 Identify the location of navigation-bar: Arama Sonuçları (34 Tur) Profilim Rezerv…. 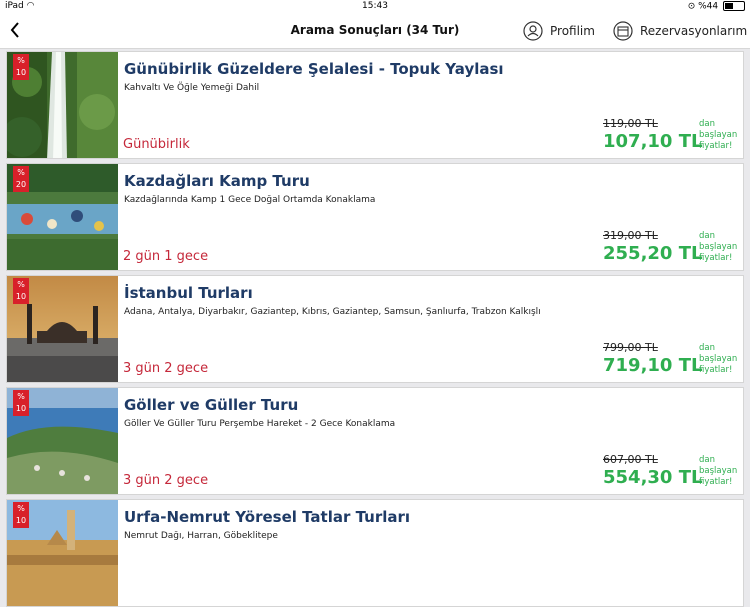
(375, 31).